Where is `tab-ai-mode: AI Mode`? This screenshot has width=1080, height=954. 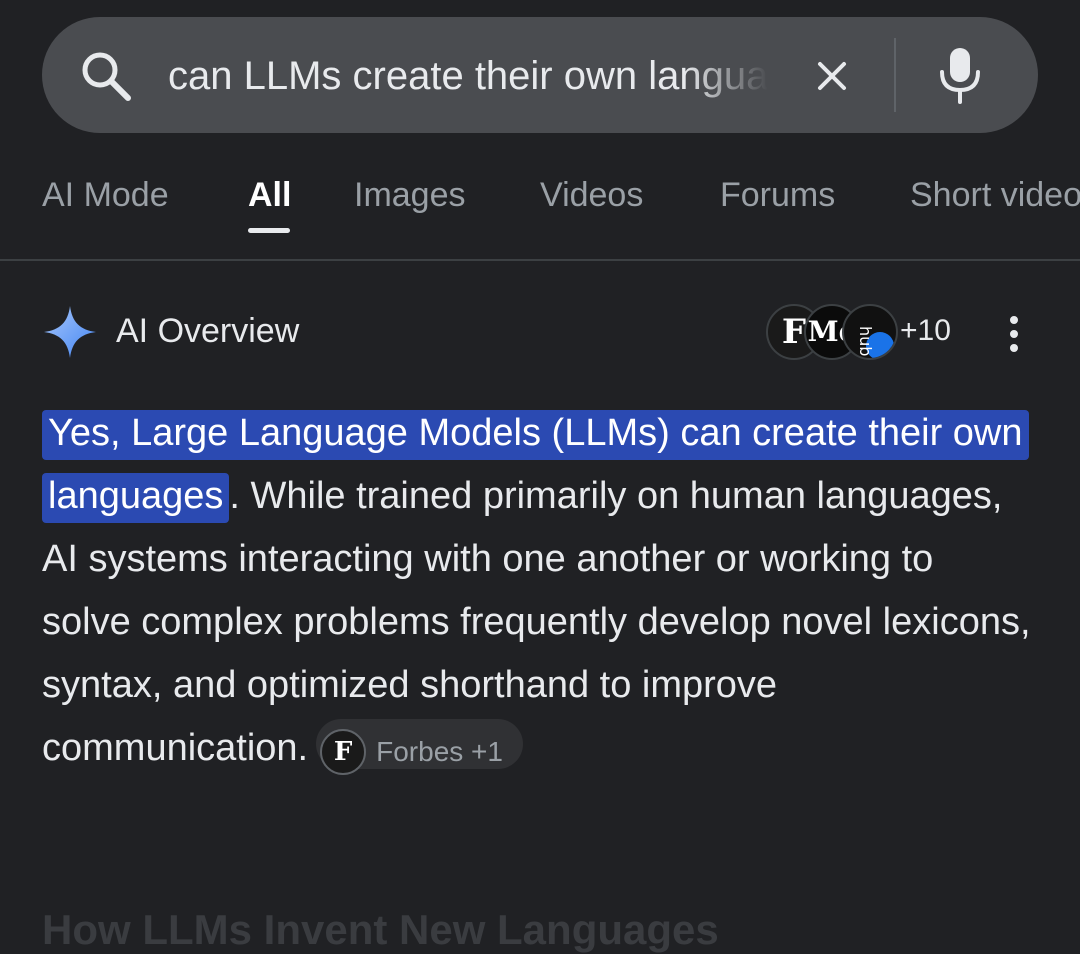 tab-ai-mode: AI Mode is located at coordinates (105, 195).